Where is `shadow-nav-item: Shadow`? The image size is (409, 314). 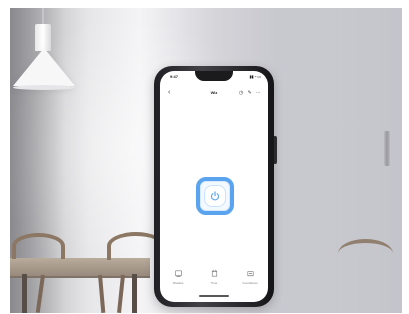
shadow-nav-item: Shadow is located at coordinates (178, 281).